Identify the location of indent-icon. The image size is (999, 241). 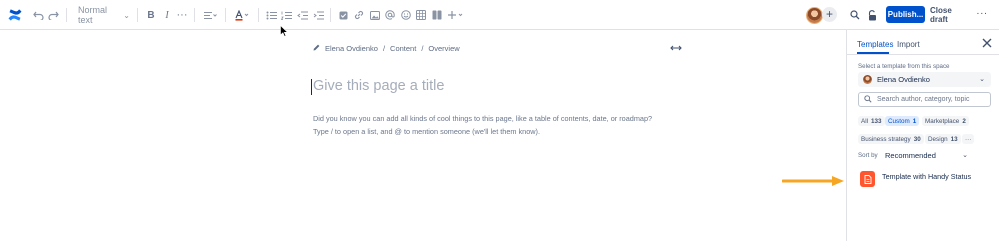
(318, 15).